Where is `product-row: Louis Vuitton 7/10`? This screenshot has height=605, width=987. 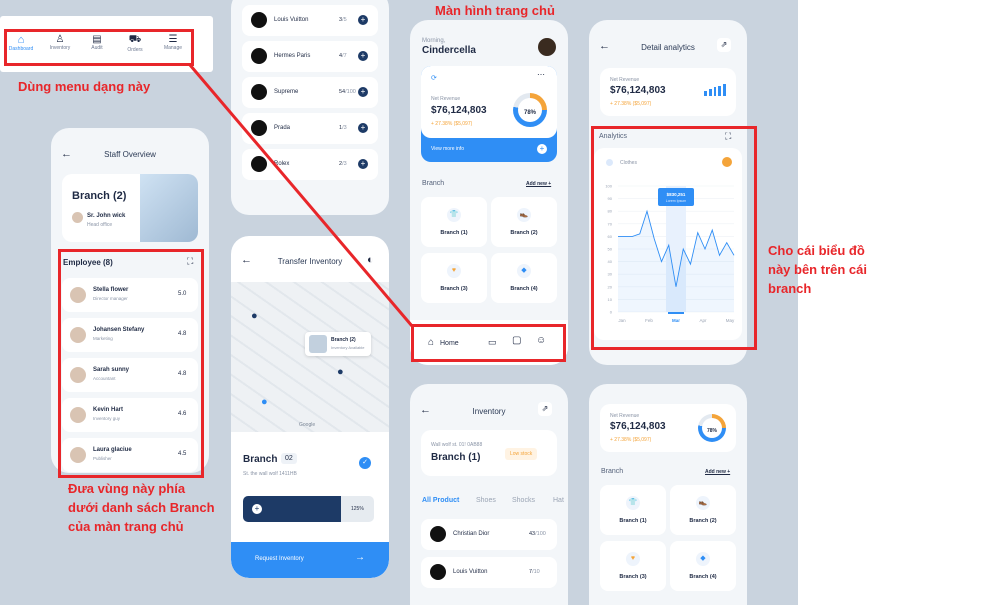 product-row: Louis Vuitton 7/10 is located at coordinates (489, 572).